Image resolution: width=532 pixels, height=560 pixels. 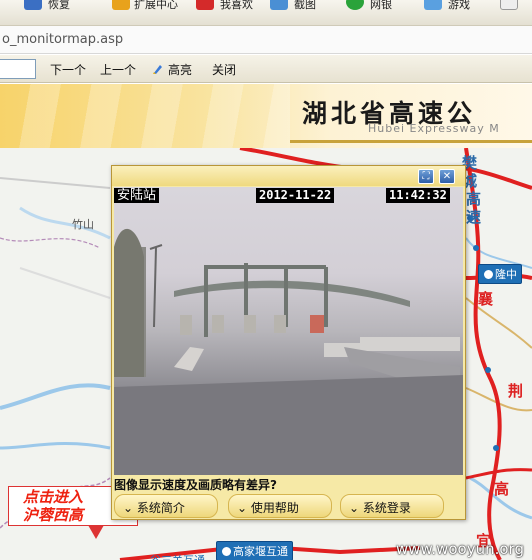 I want to click on find-next-button: 下一个, so click(x=68, y=69).